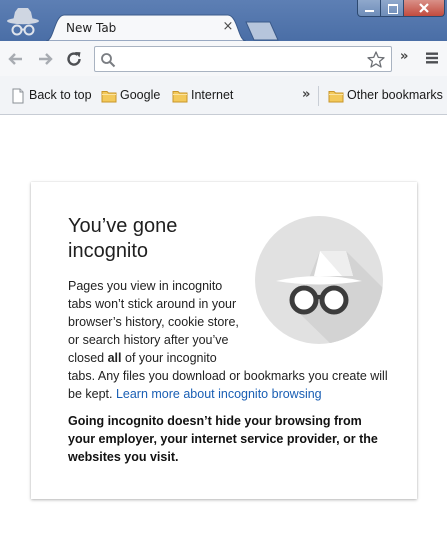  Describe the element at coordinates (239, 59) in the screenshot. I see `address-input` at that location.